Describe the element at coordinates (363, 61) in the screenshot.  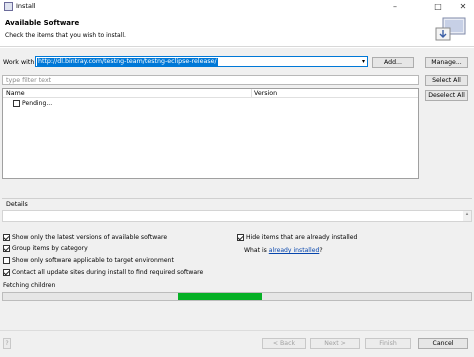
I see `chevron-down-icon: ▾` at that location.